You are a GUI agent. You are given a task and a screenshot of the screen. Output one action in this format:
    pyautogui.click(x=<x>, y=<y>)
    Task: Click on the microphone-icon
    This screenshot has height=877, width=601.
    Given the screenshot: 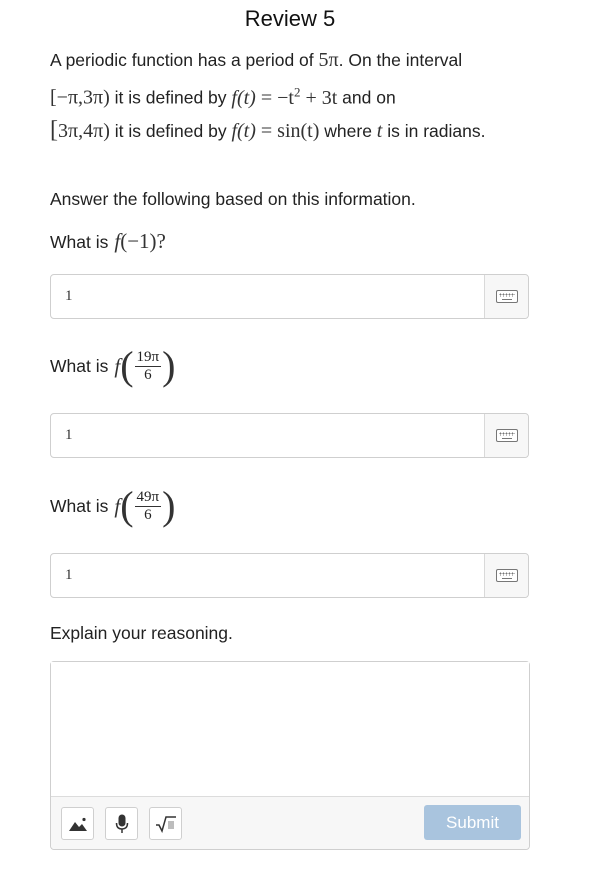 What is the action you would take?
    pyautogui.click(x=121, y=823)
    